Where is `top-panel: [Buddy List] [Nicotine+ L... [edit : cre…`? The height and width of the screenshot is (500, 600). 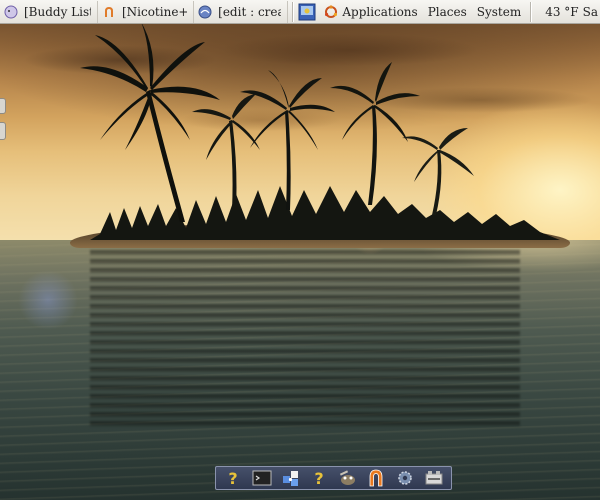
top-panel: [Buddy List] [Nicotine+ L... [edit : cre… is located at coordinates (300, 12).